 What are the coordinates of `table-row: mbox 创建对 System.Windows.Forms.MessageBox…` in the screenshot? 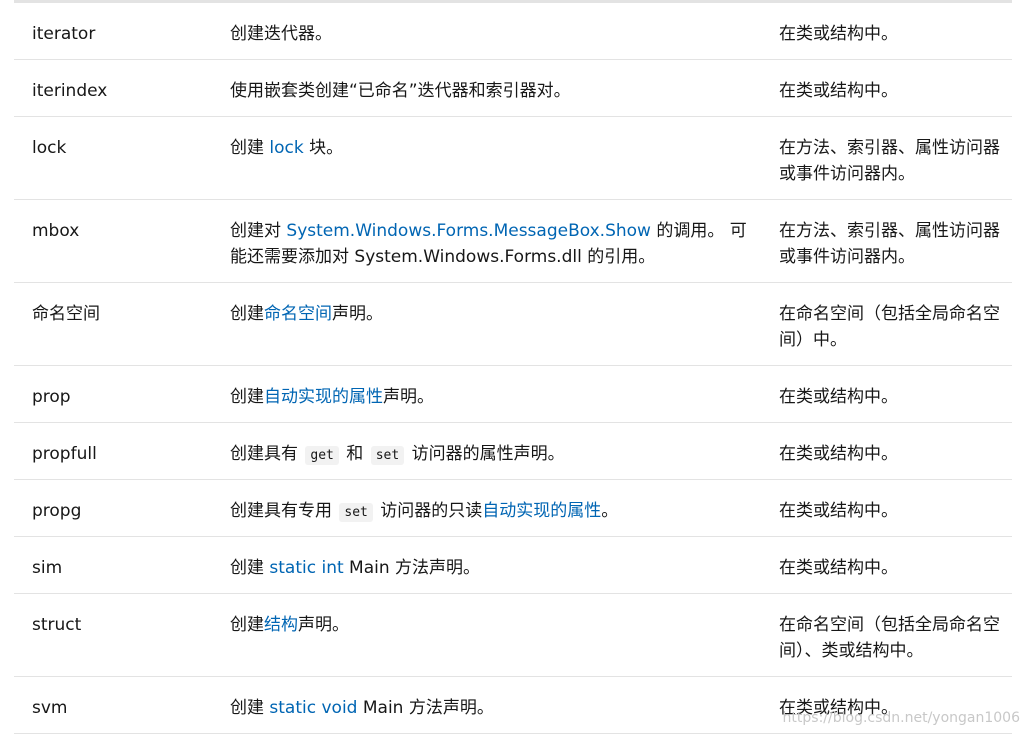 It's located at (513, 241).